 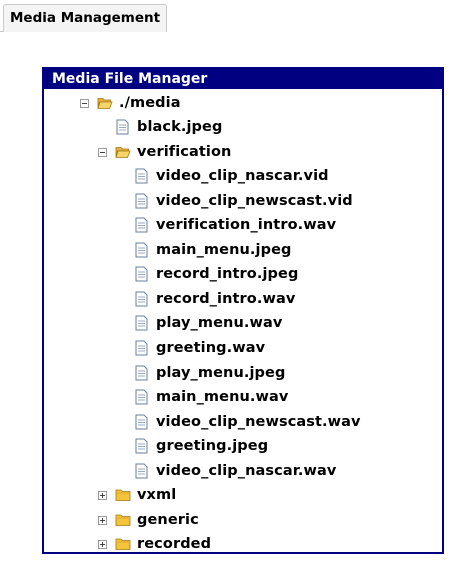 I want to click on tree-file-black-jpeg: black.jpeg, so click(x=169, y=127).